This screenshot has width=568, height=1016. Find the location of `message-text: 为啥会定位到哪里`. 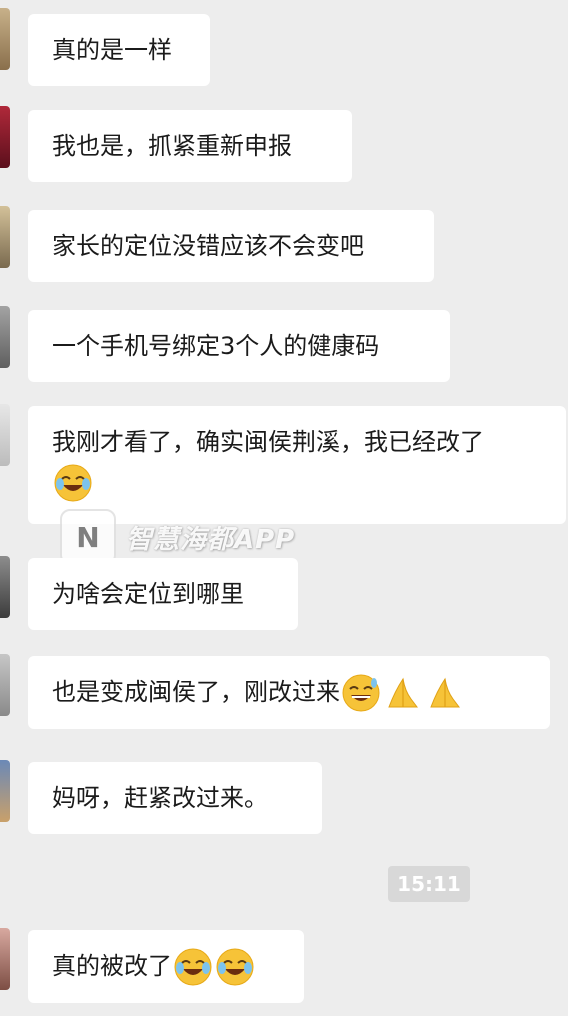

message-text: 为啥会定位到哪里 is located at coordinates (148, 594).